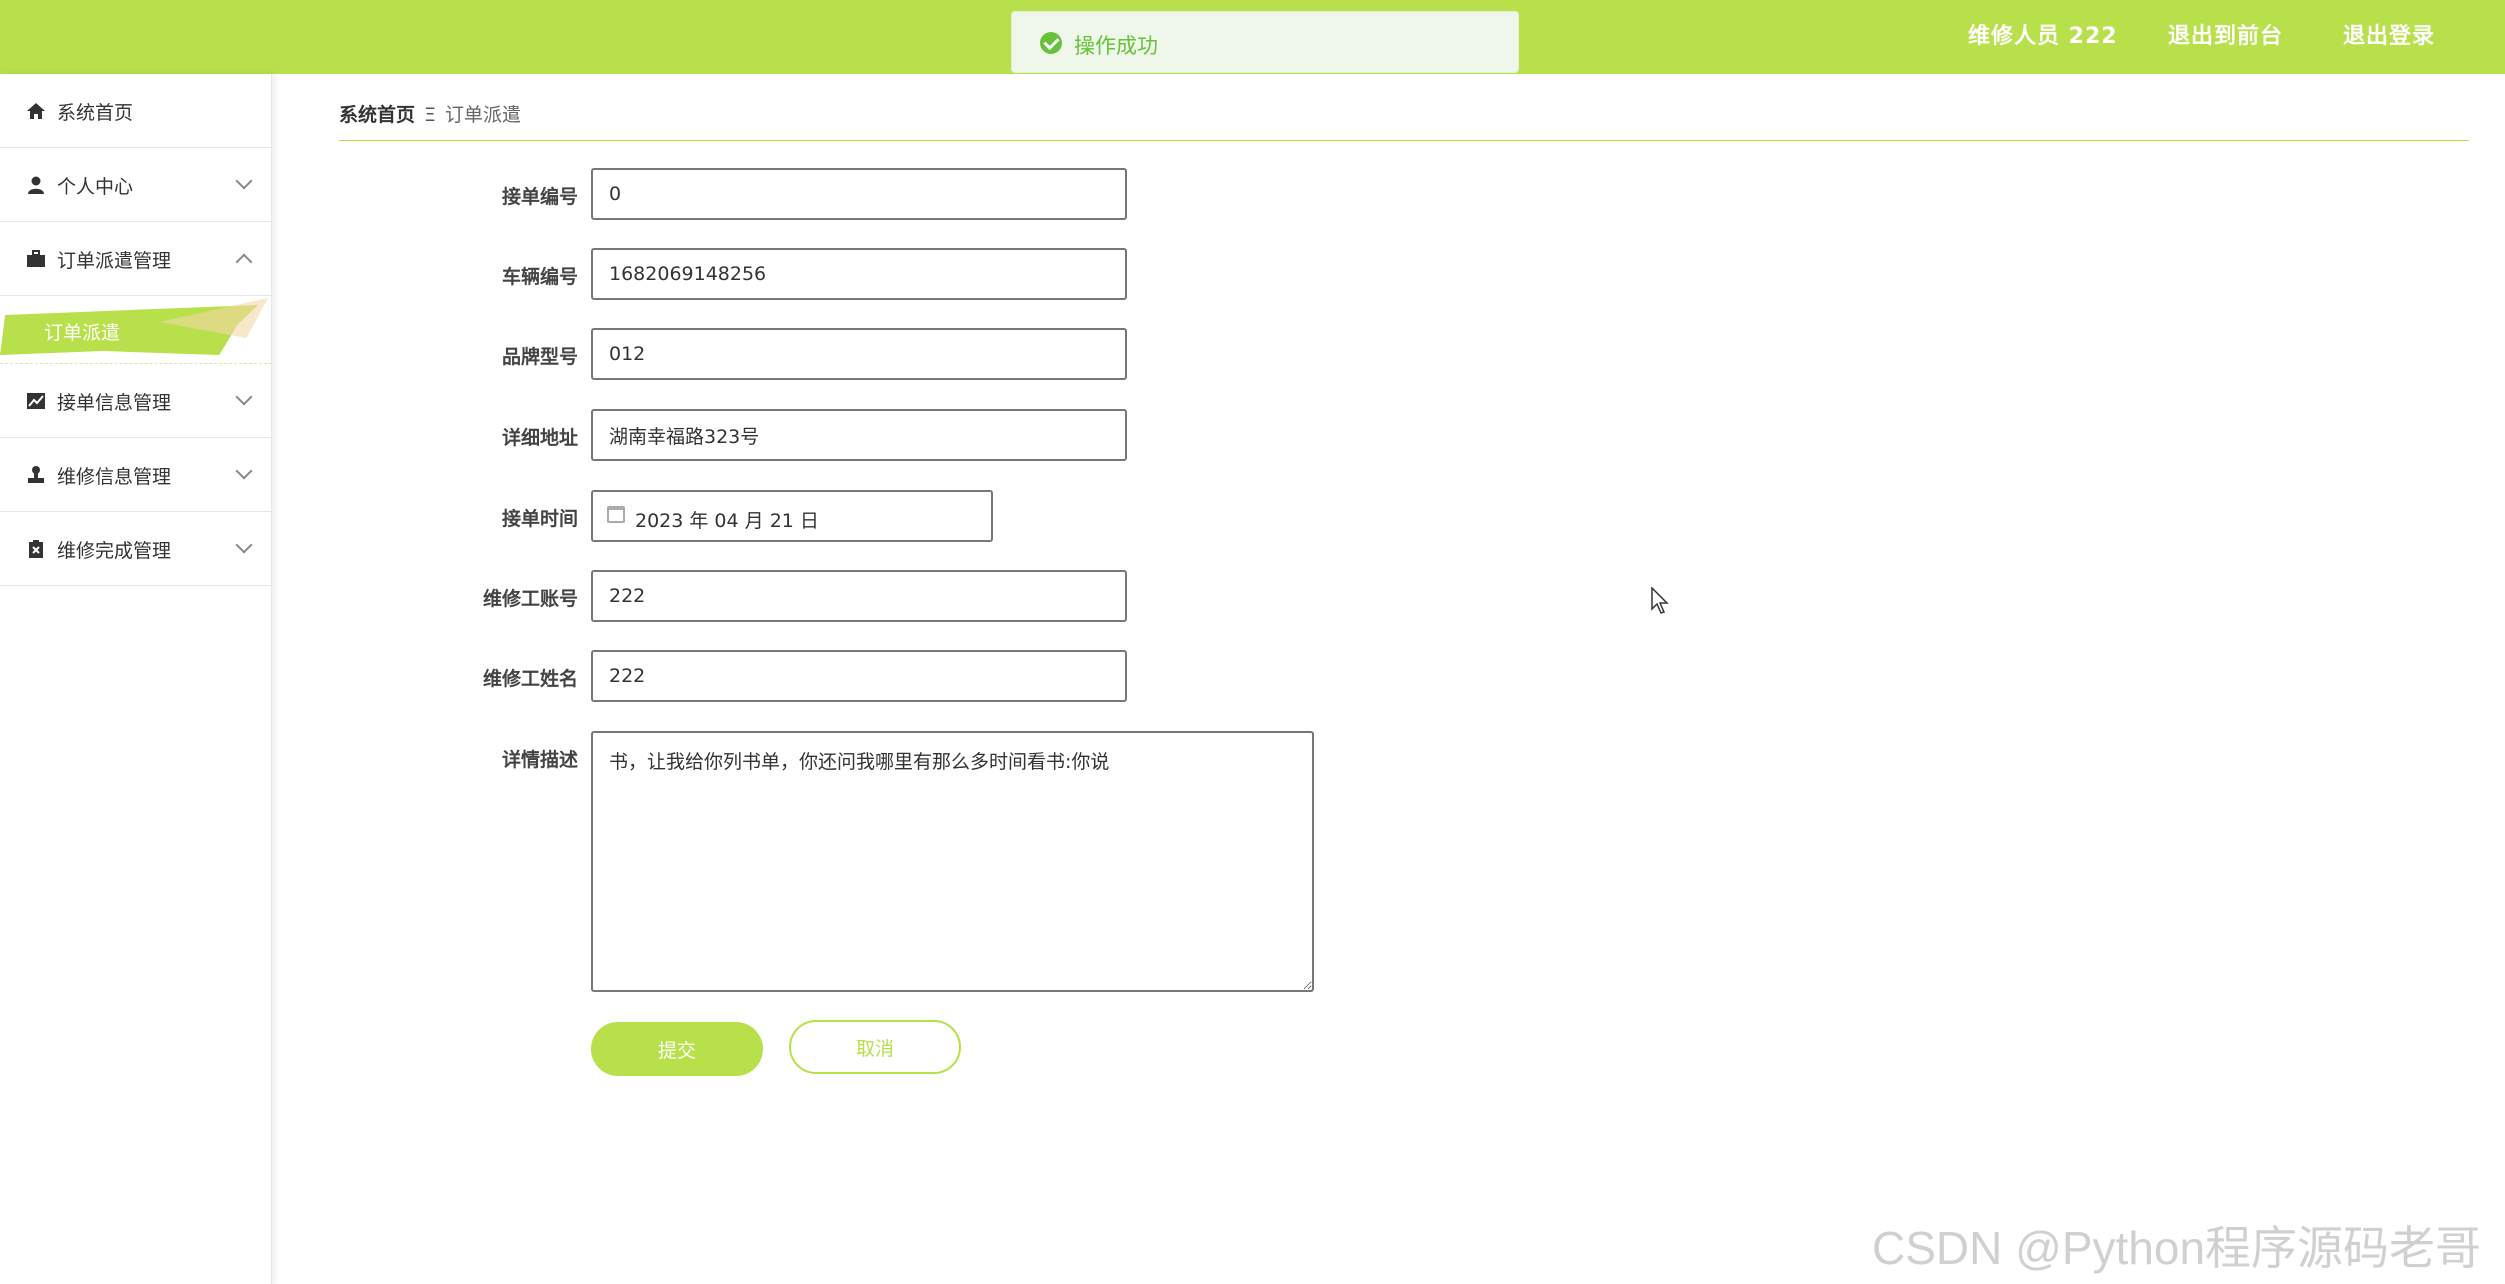 The height and width of the screenshot is (1284, 2505). Describe the element at coordinates (114, 477) in the screenshot. I see `sidebar-item-label: 维修信息管理` at that location.